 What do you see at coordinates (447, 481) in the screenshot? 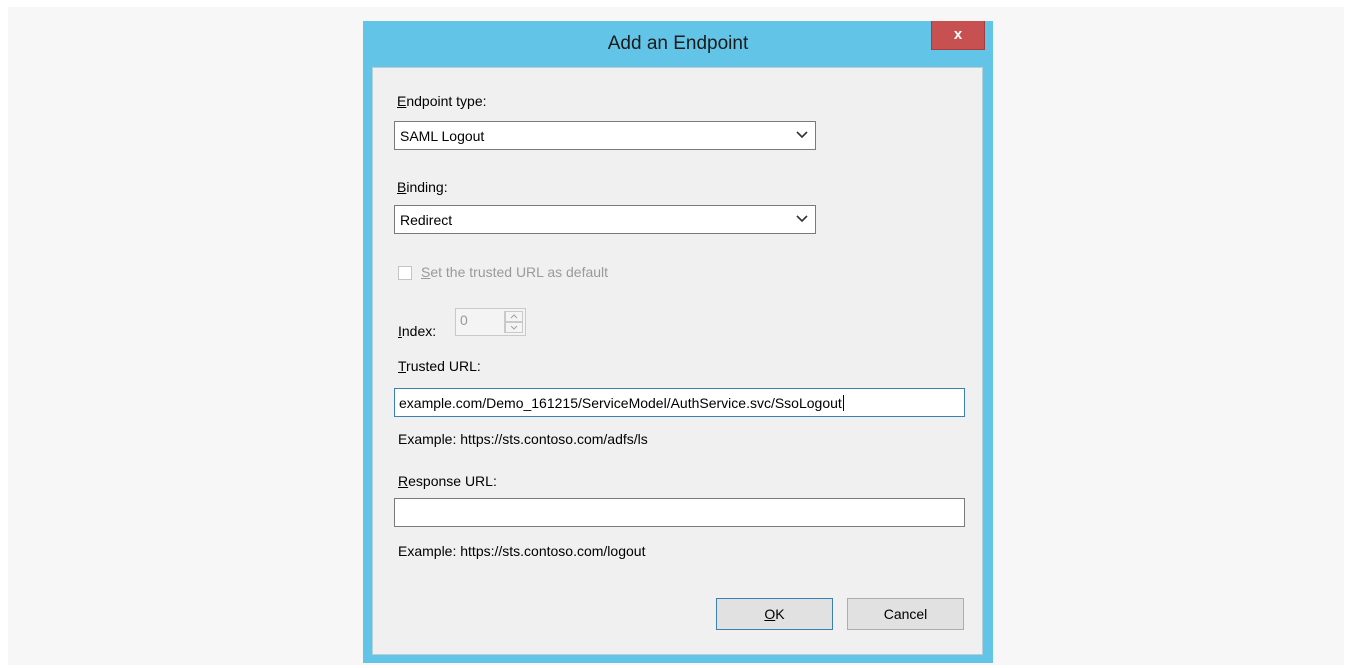
I see `response-url-label: Response URL:` at bounding box center [447, 481].